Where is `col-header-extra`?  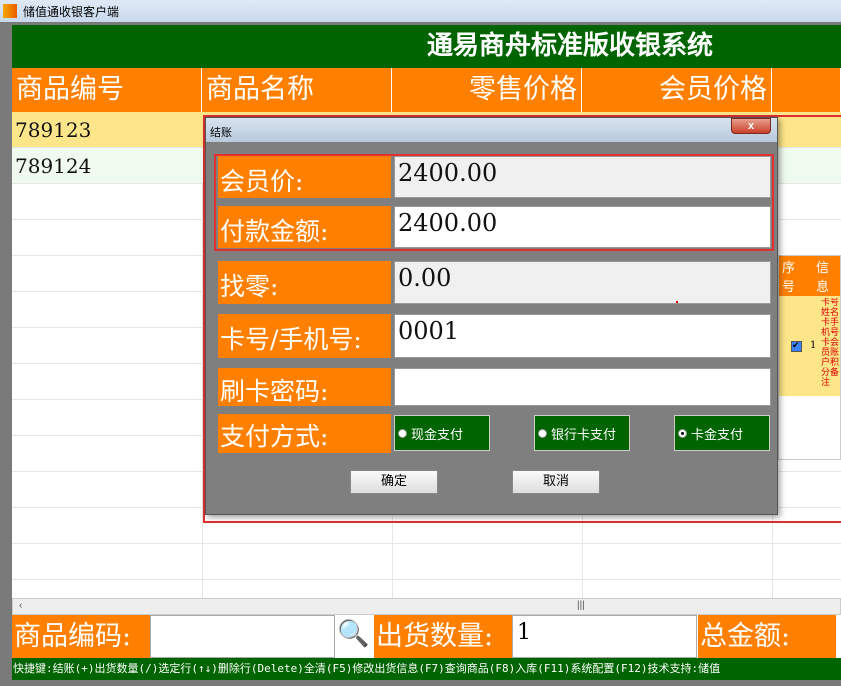 col-header-extra is located at coordinates (806, 90).